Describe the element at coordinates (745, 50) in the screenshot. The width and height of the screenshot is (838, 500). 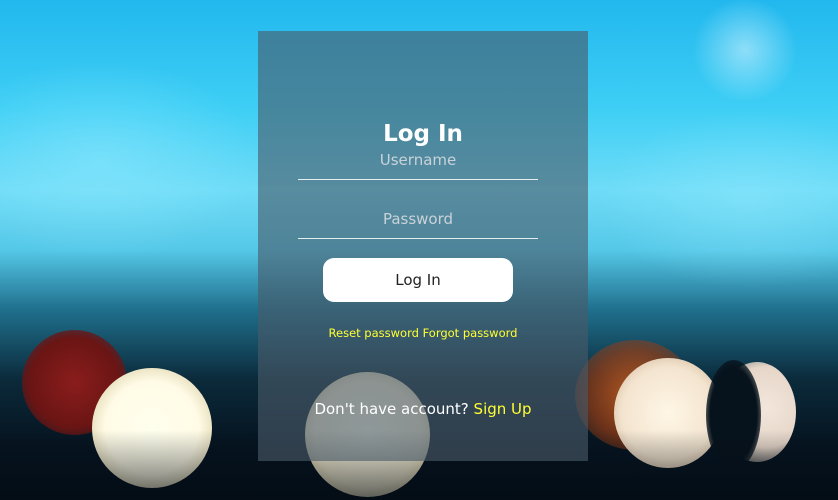
I see `bokeh-sky-light` at that location.